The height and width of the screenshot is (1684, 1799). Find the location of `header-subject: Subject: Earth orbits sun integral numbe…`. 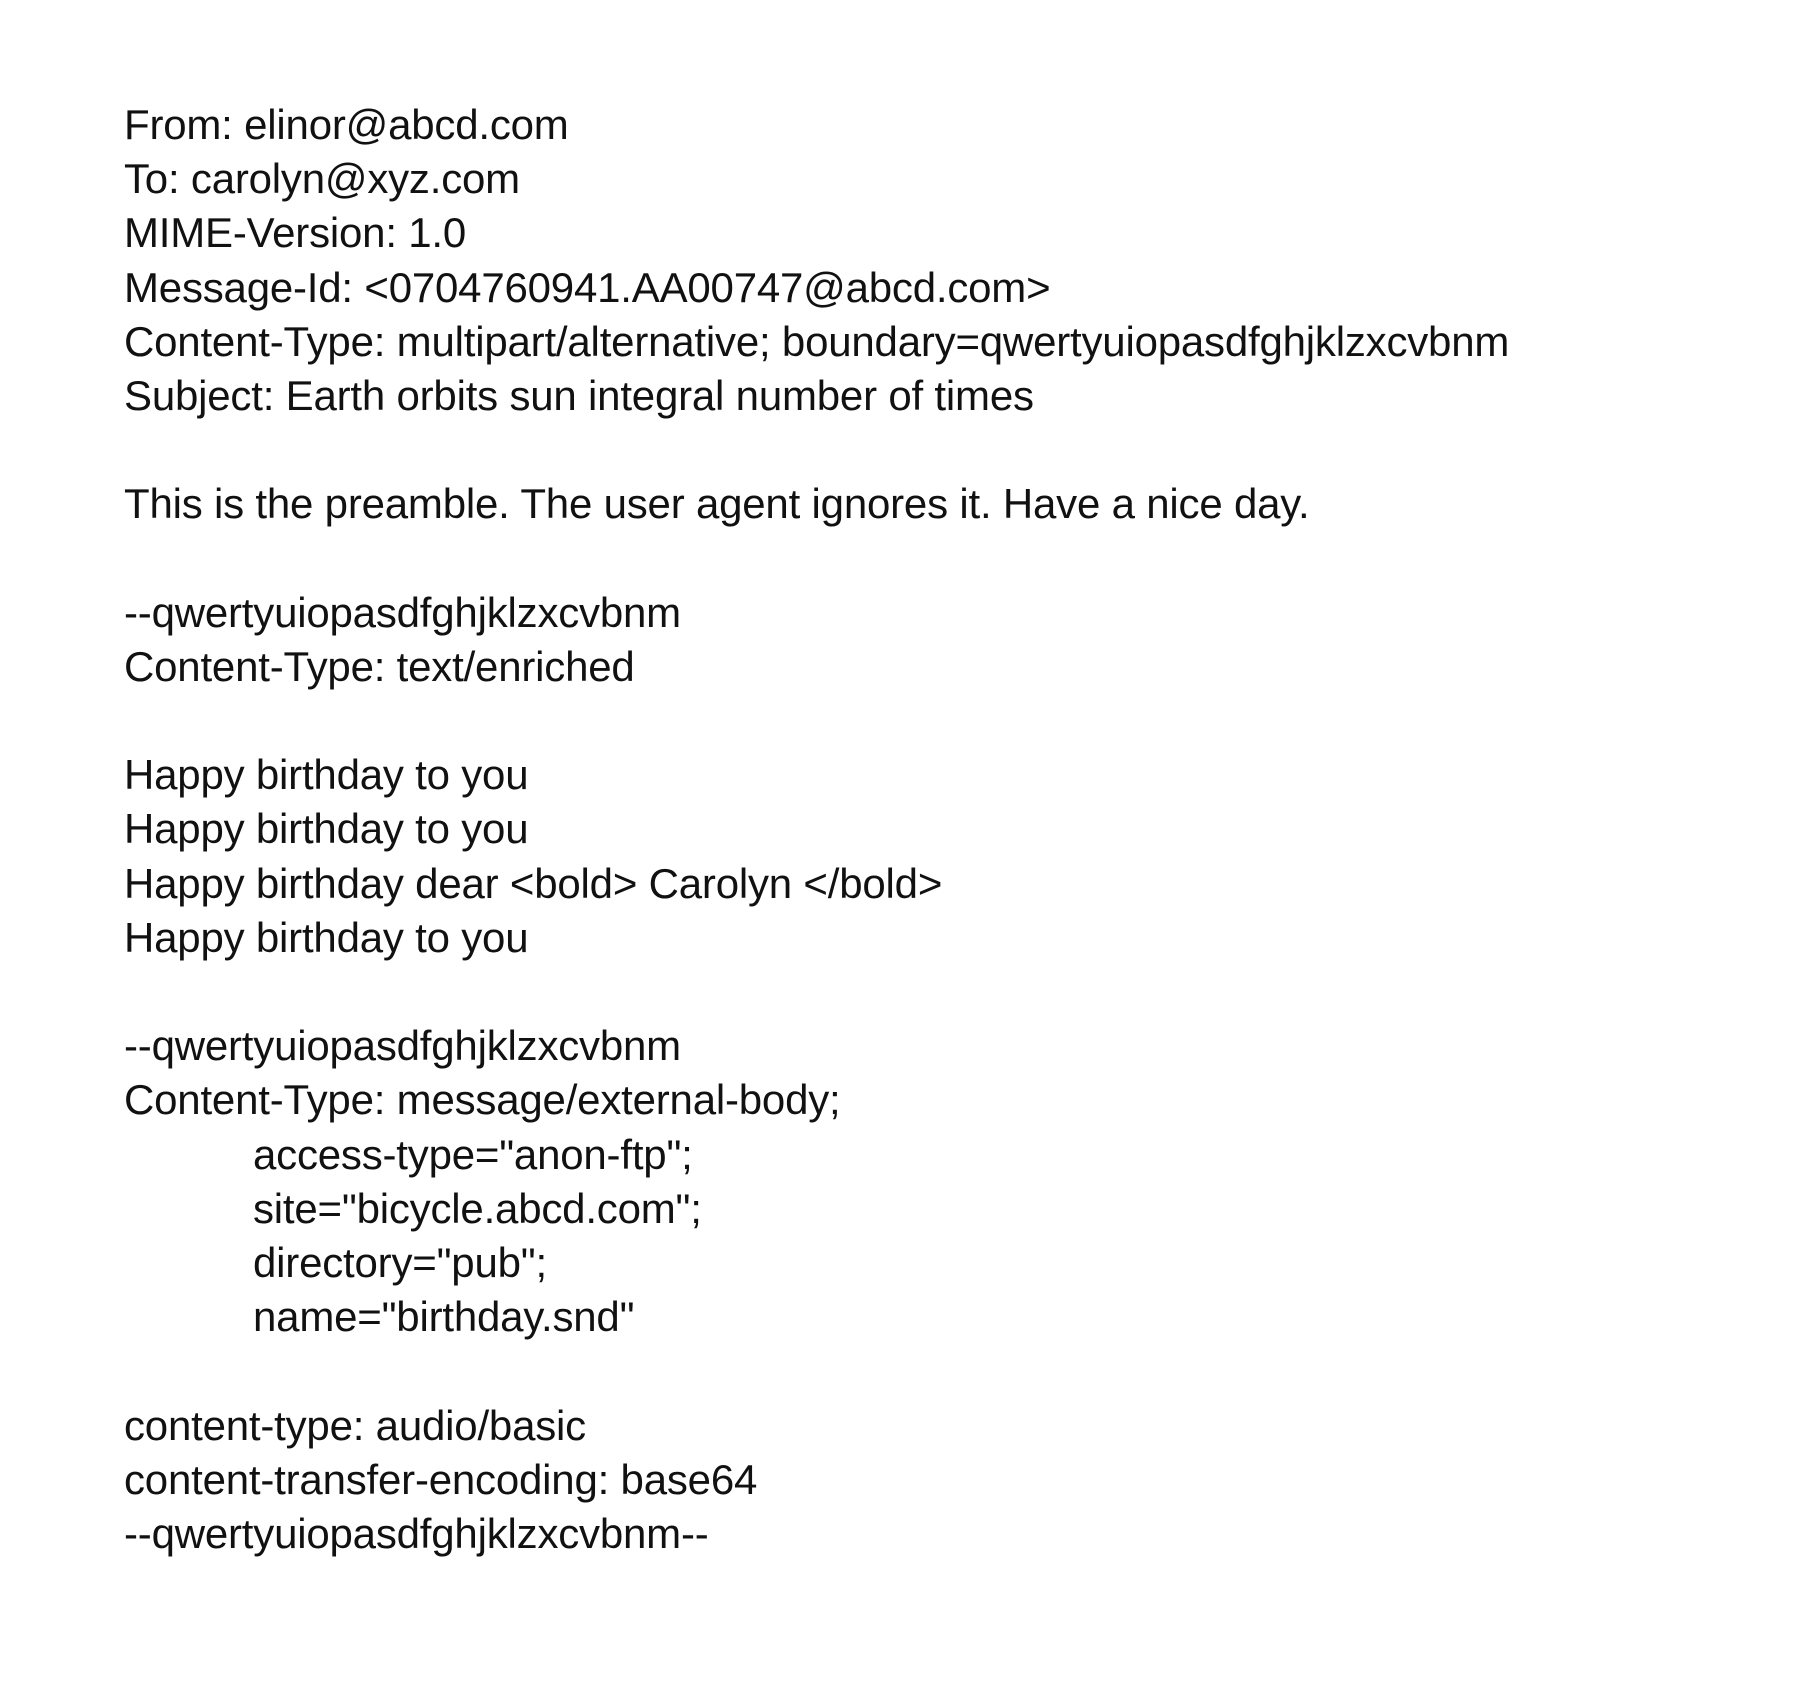

header-subject: Subject: Earth orbits sun integral numbe… is located at coordinates (579, 395).